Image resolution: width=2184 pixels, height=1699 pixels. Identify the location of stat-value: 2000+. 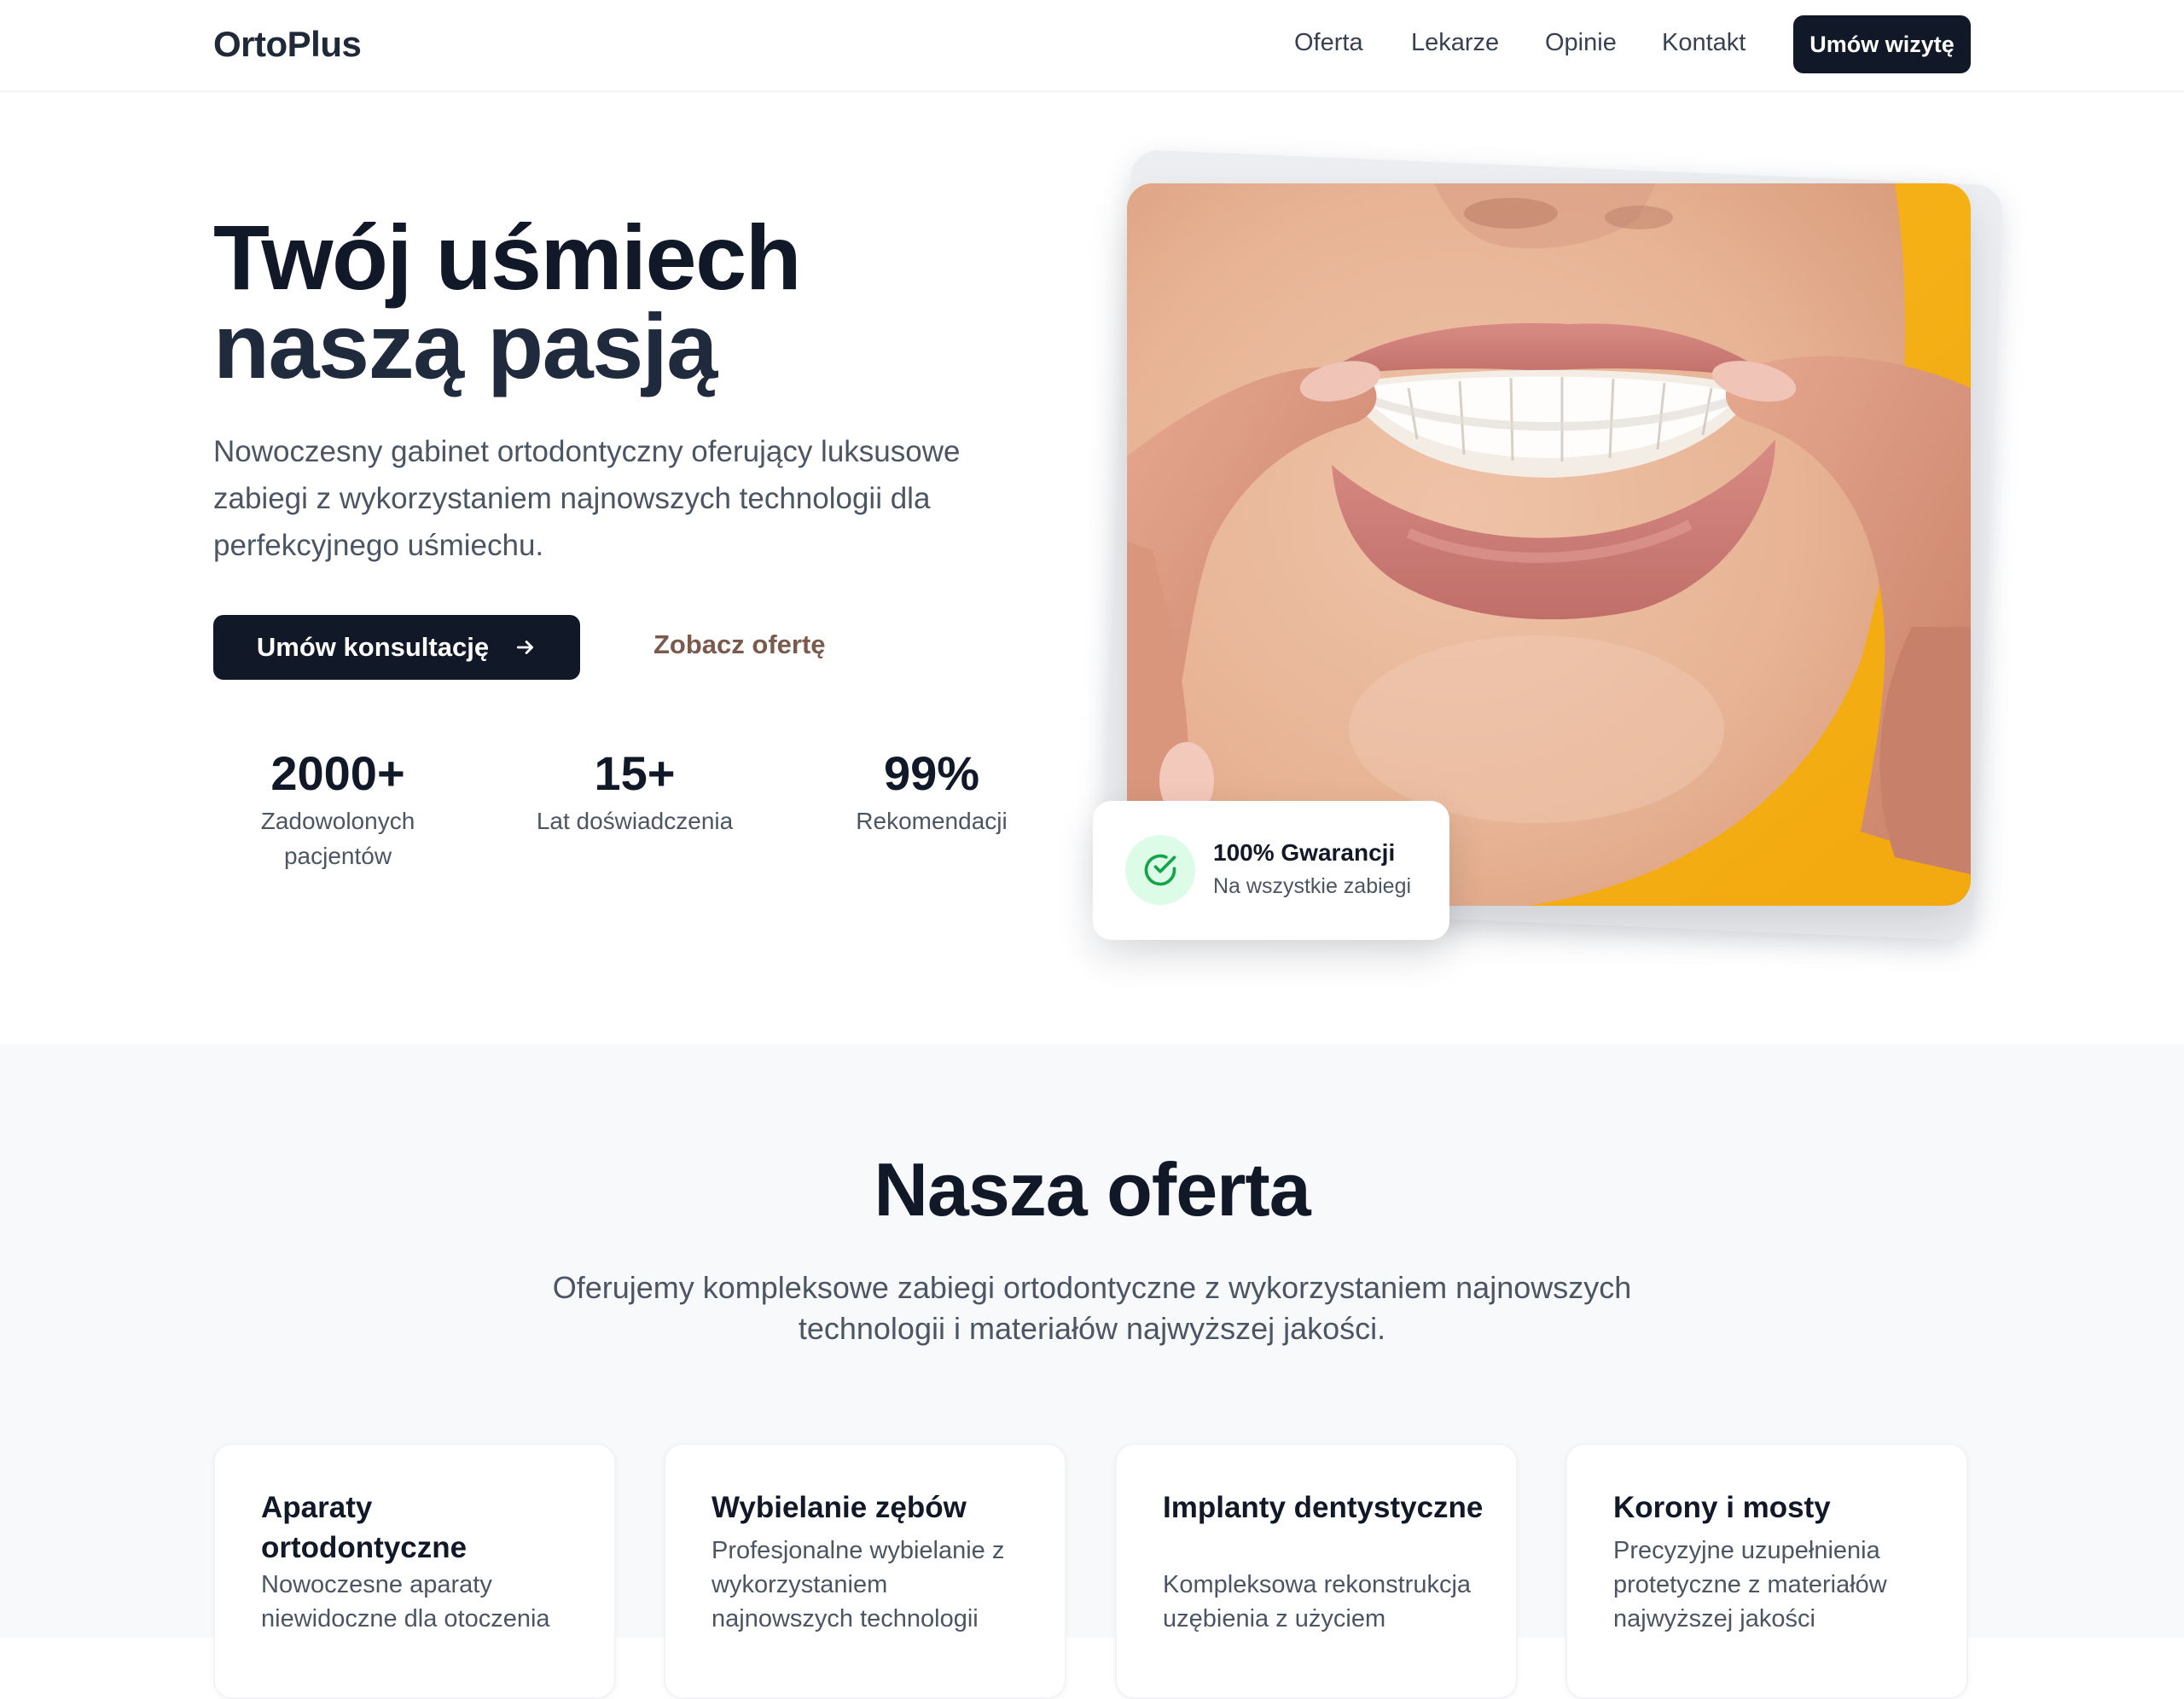
(337, 773).